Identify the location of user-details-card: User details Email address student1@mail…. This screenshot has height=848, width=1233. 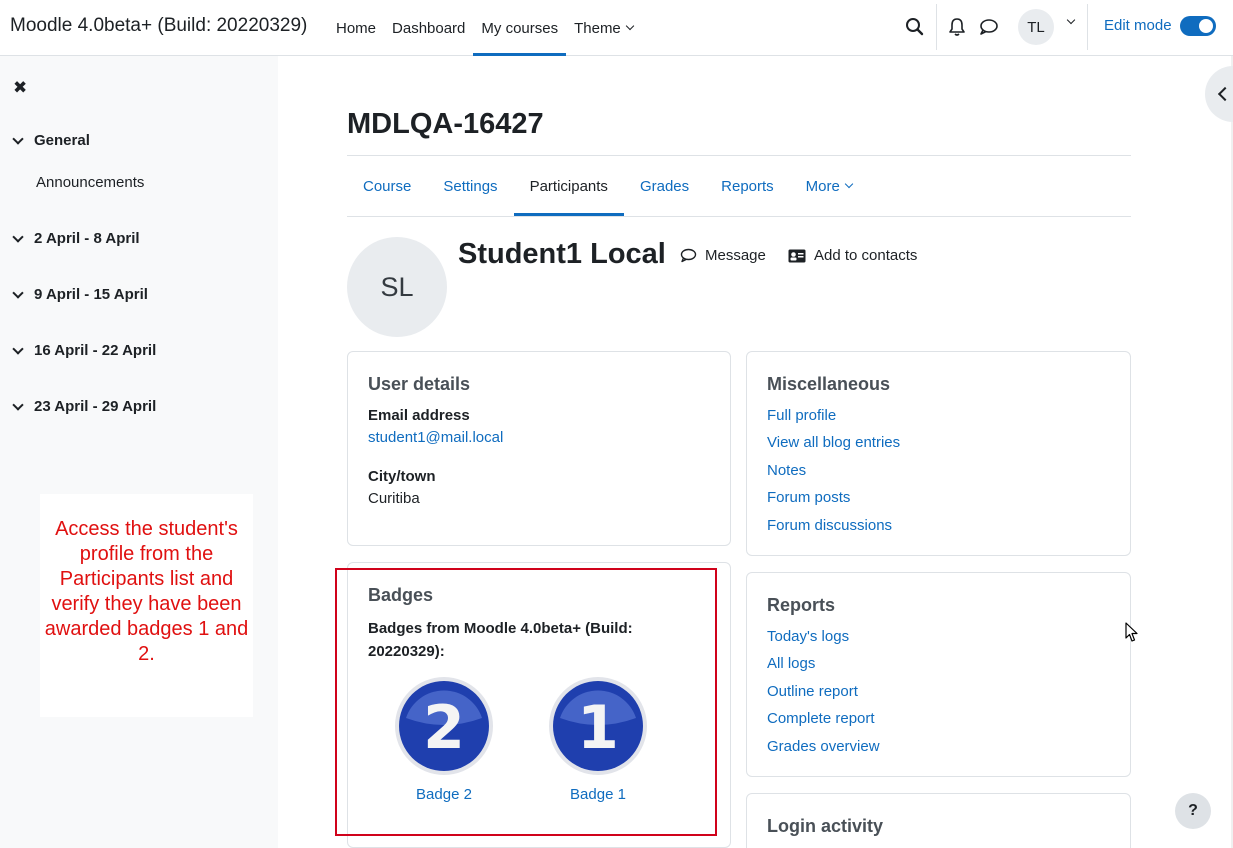
(539, 448).